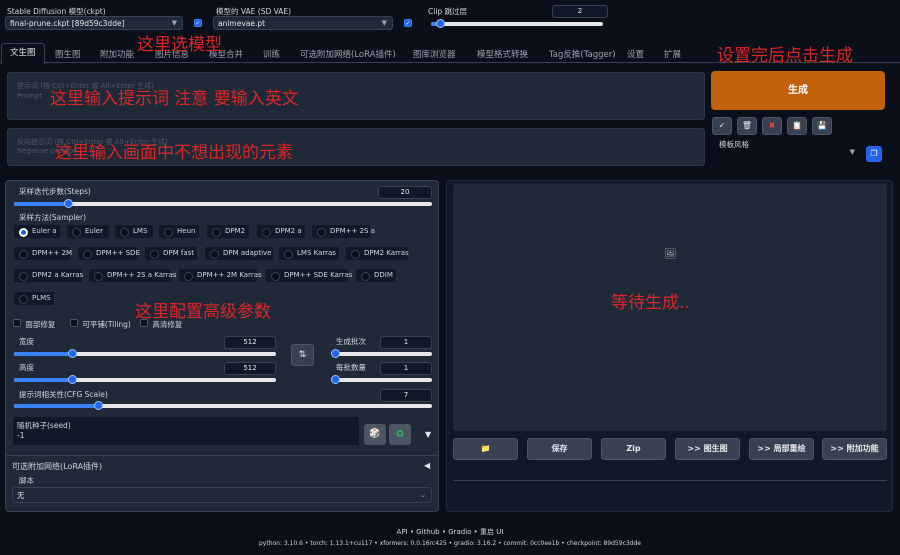 This screenshot has width=900, height=555. What do you see at coordinates (348, 54) in the screenshot?
I see `tab-lora-network: 可选附加网络(LoRA插件)` at bounding box center [348, 54].